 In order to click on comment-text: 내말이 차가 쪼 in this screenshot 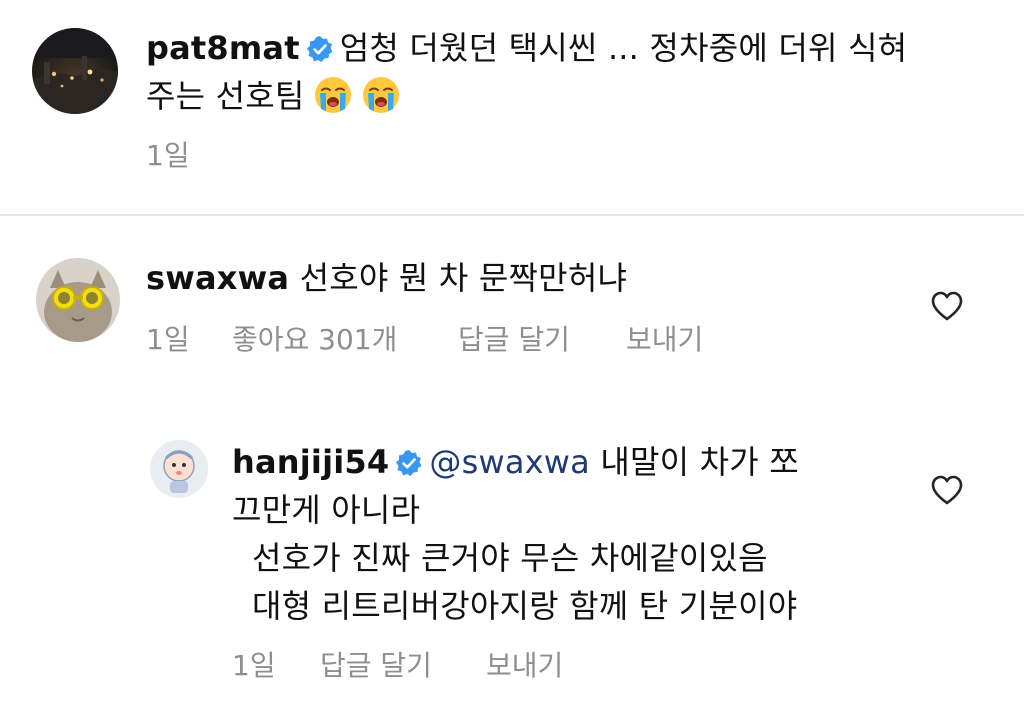, I will do `click(699, 462)`.